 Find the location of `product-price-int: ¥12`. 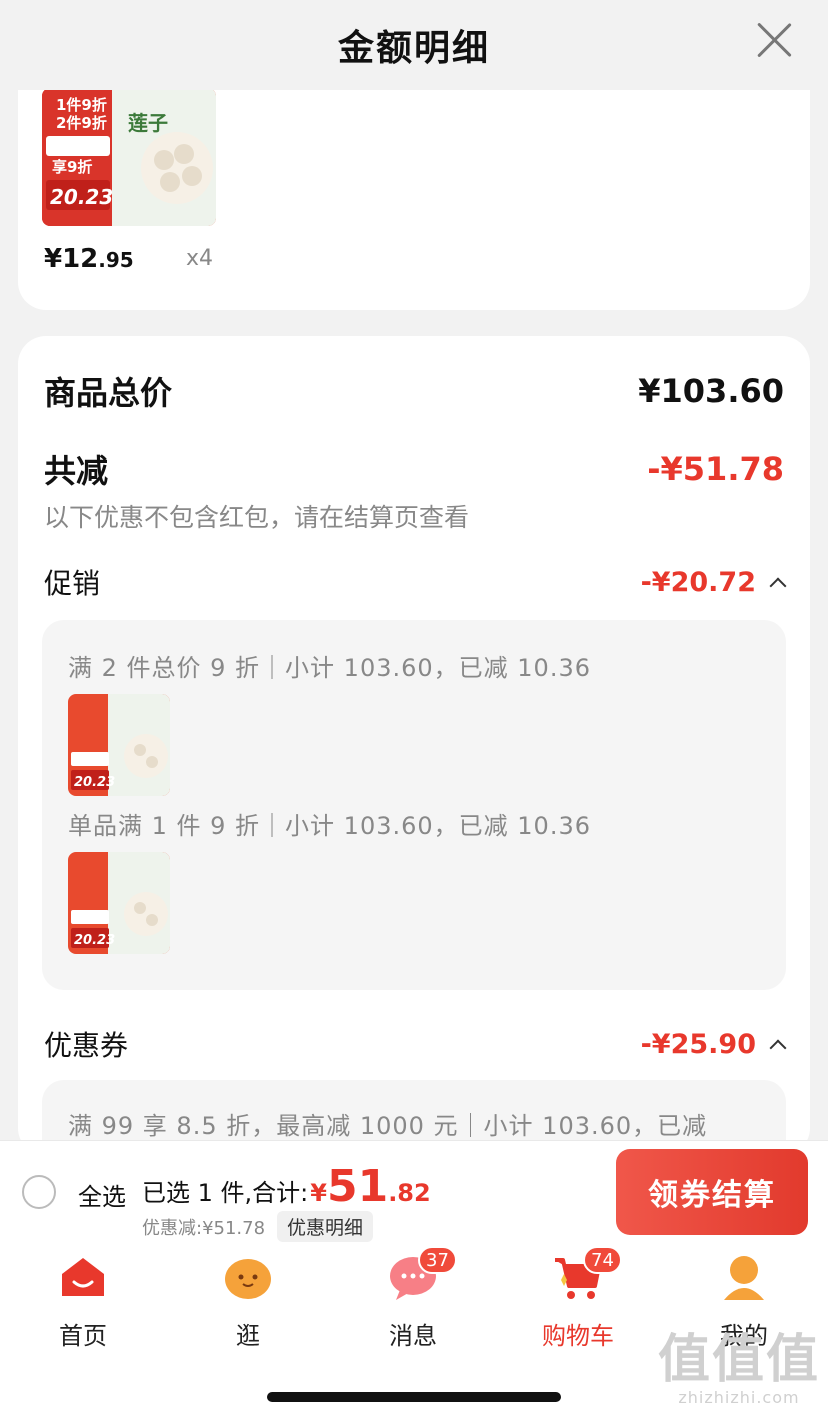

product-price-int: ¥12 is located at coordinates (71, 259).